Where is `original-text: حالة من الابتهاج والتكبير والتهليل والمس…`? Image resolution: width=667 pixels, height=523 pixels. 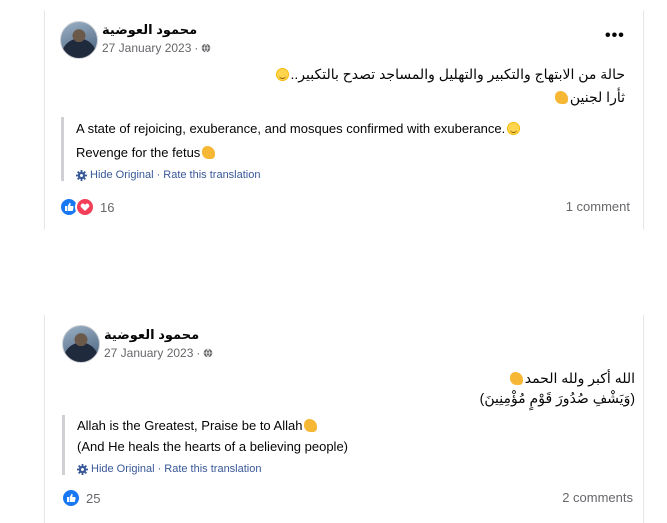
original-text: حالة من الابتهاج والتكبير والتهليل والمس… is located at coordinates (345, 86).